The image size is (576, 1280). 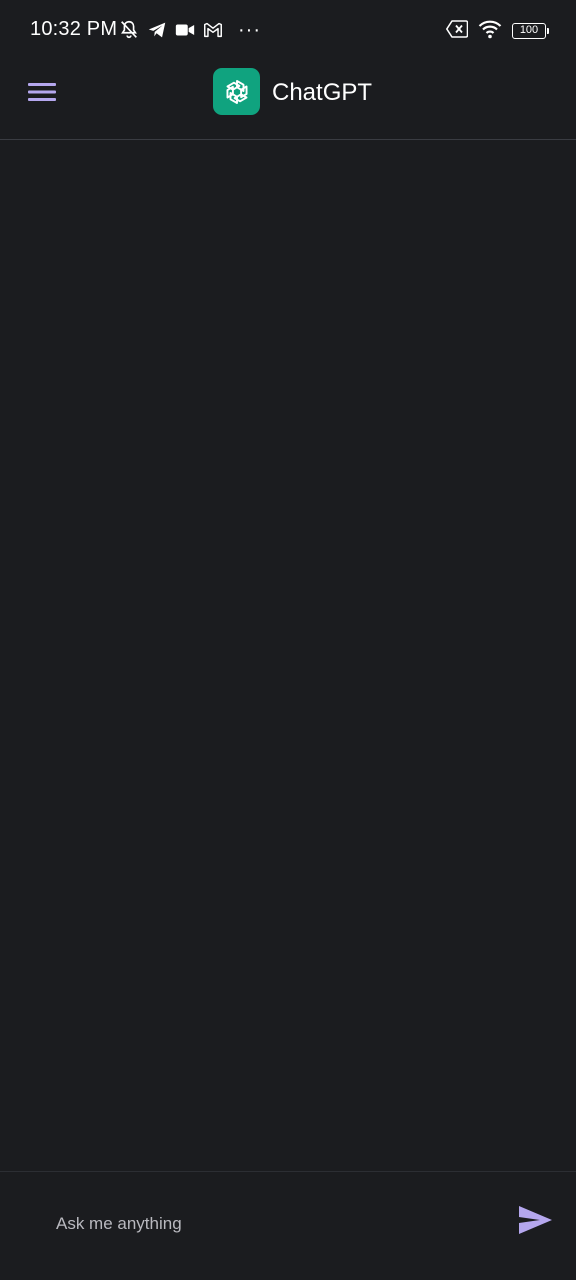 I want to click on gmail-icon, so click(x=213, y=30).